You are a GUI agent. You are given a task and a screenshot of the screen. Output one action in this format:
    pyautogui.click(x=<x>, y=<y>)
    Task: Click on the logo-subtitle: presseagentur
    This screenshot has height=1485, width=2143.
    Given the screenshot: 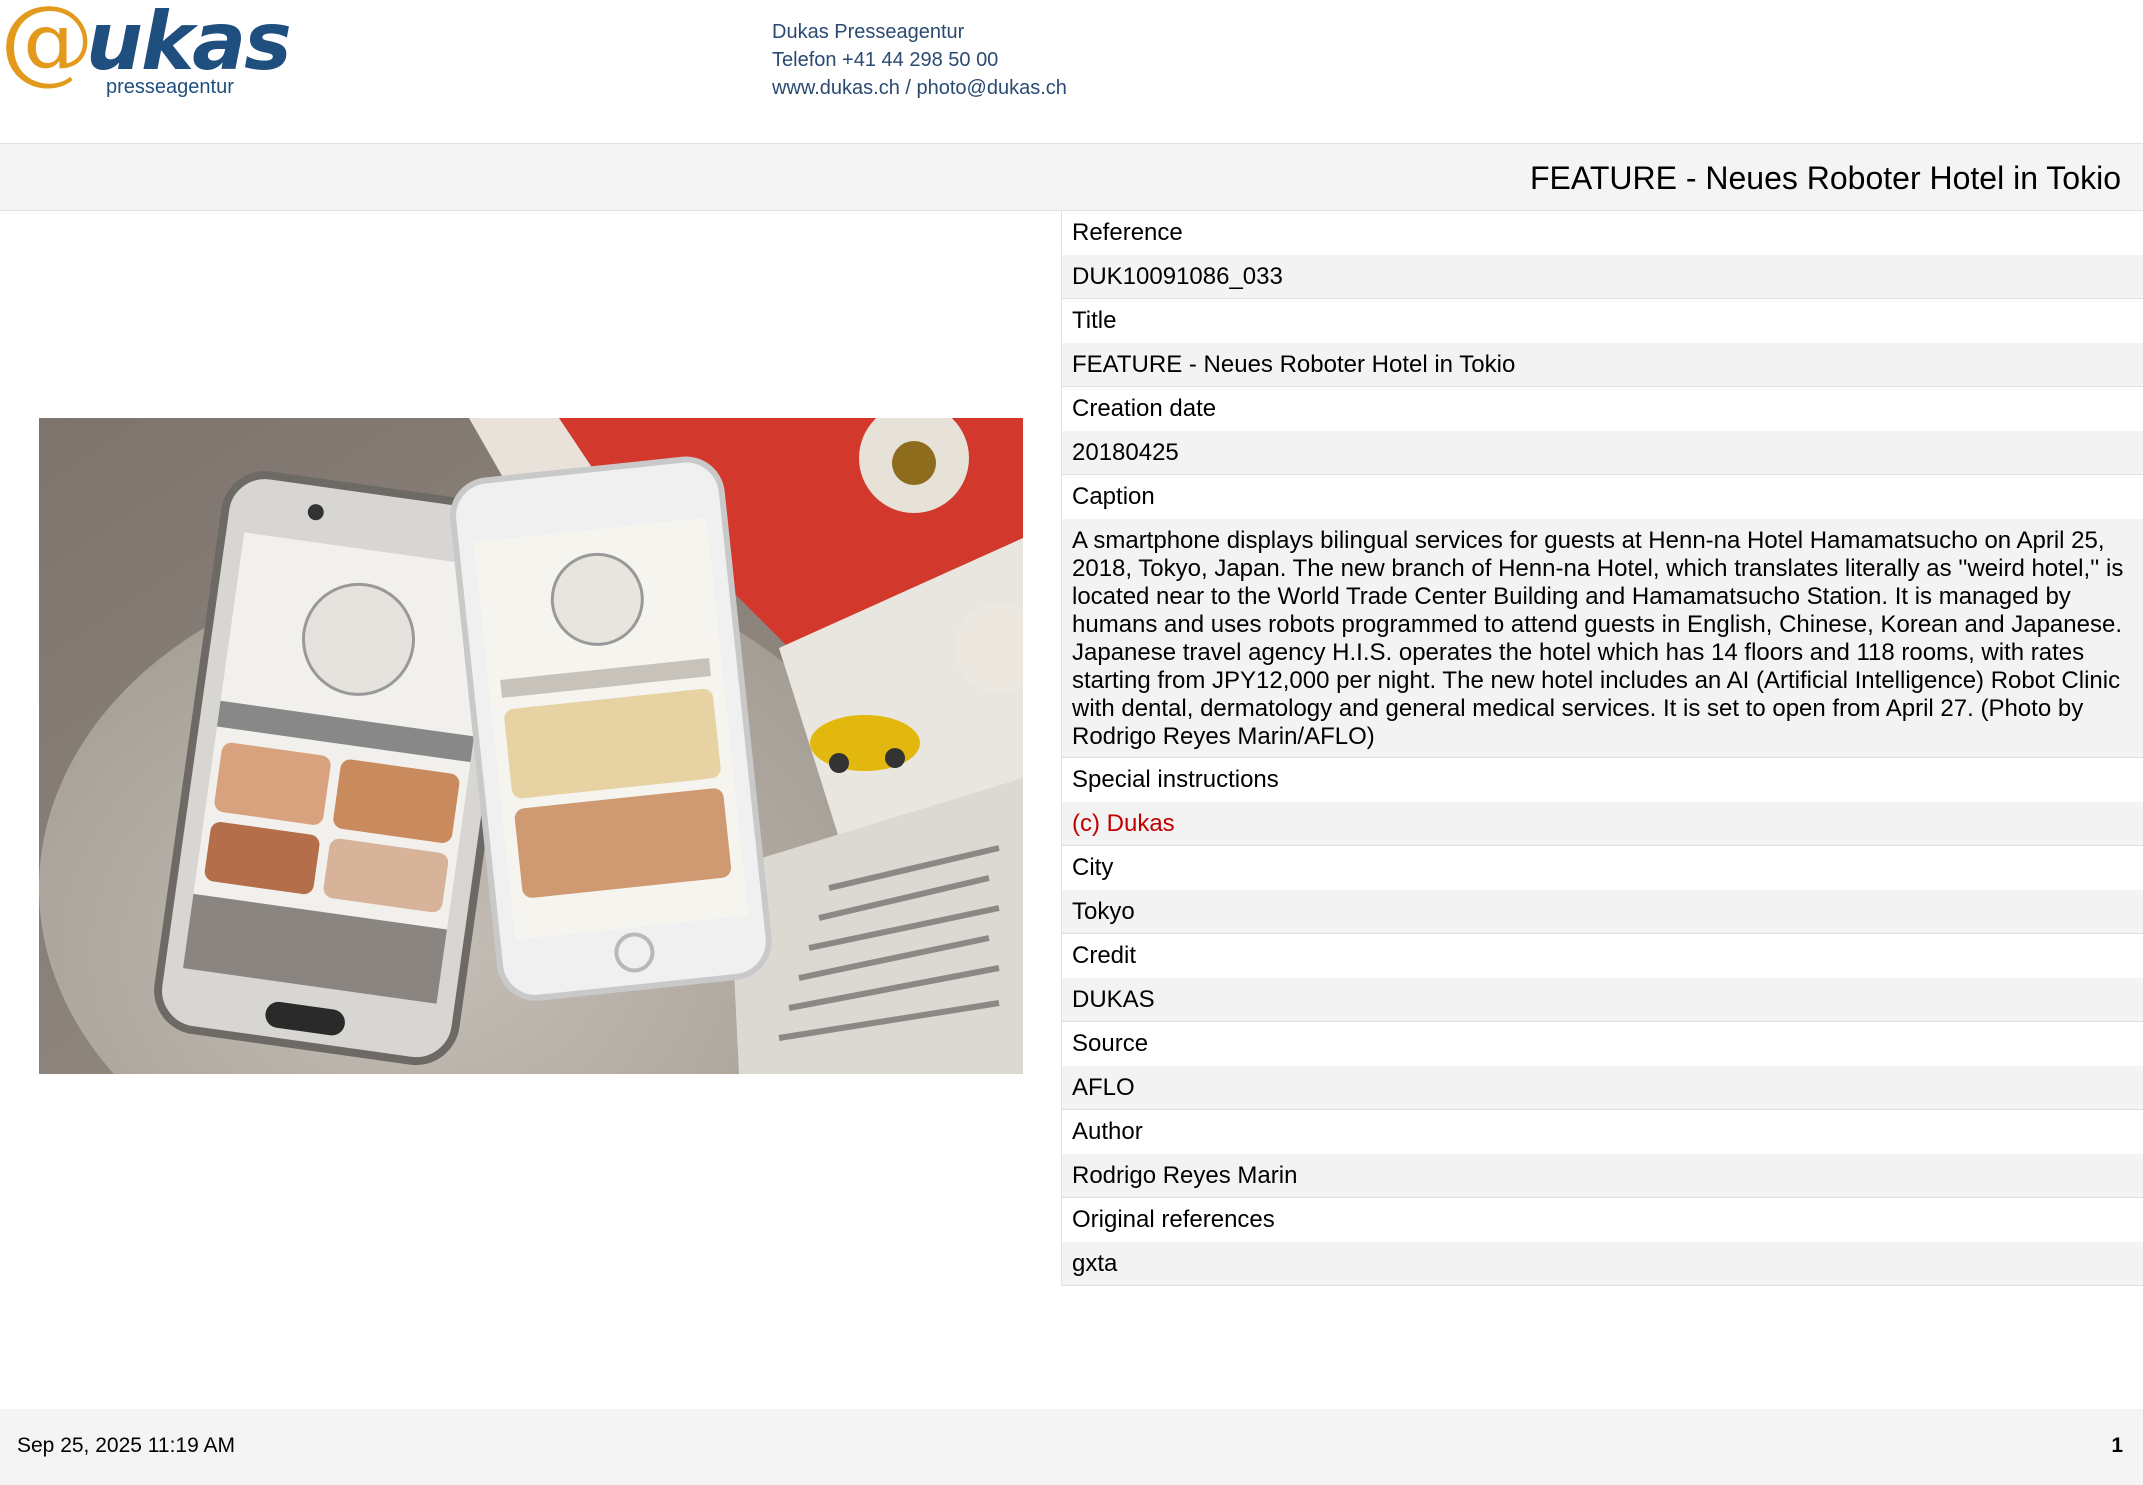 What is the action you would take?
    pyautogui.click(x=170, y=87)
    